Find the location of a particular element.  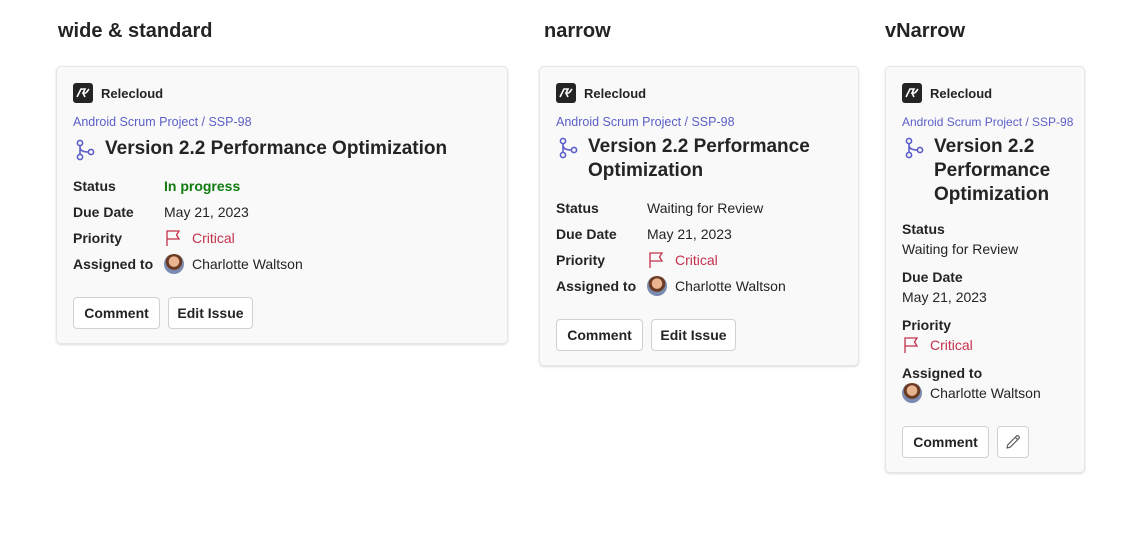

fact-label-priority: Priority is located at coordinates (927, 325).